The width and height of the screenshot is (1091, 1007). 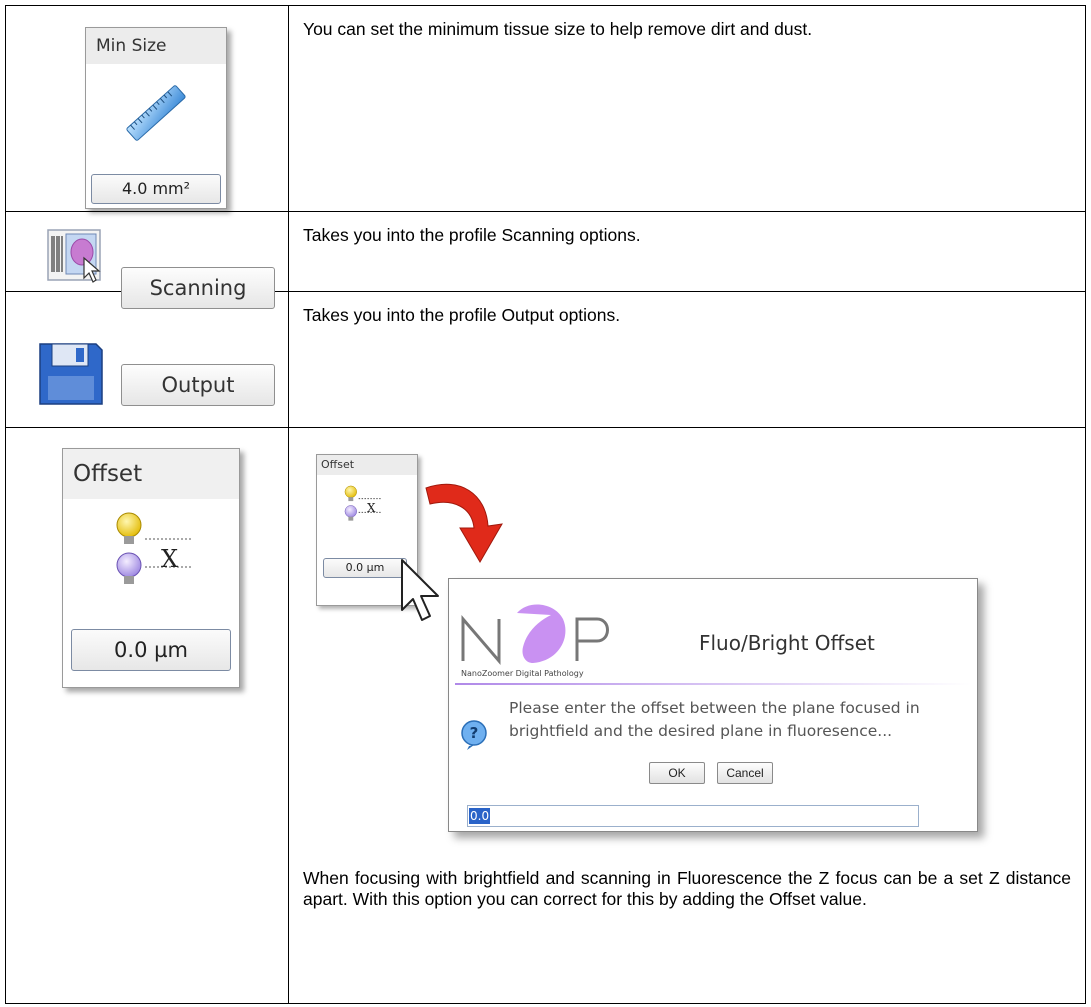 What do you see at coordinates (677, 773) in the screenshot?
I see `ok-button: OK` at bounding box center [677, 773].